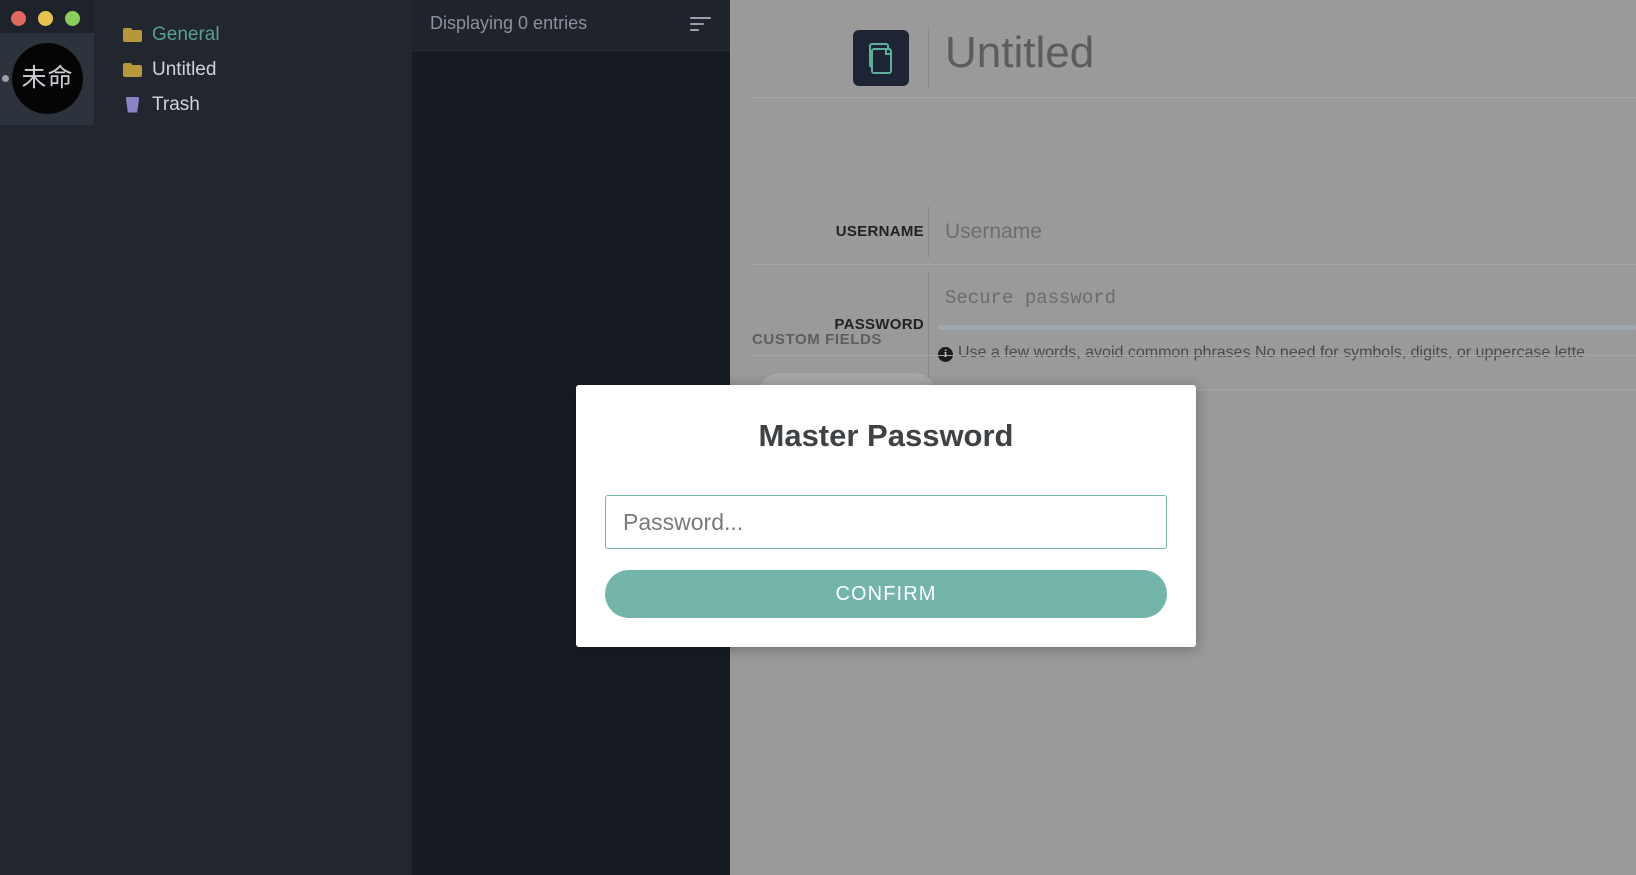 The image size is (1636, 875). I want to click on username-input: Username, so click(993, 232).